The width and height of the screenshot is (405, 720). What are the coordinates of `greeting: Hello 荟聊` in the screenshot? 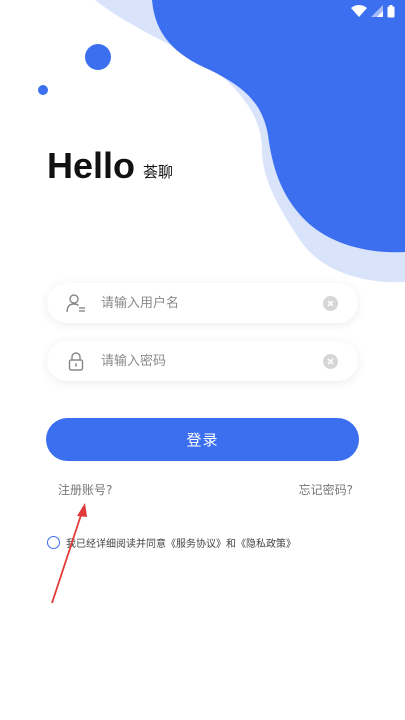 It's located at (110, 166).